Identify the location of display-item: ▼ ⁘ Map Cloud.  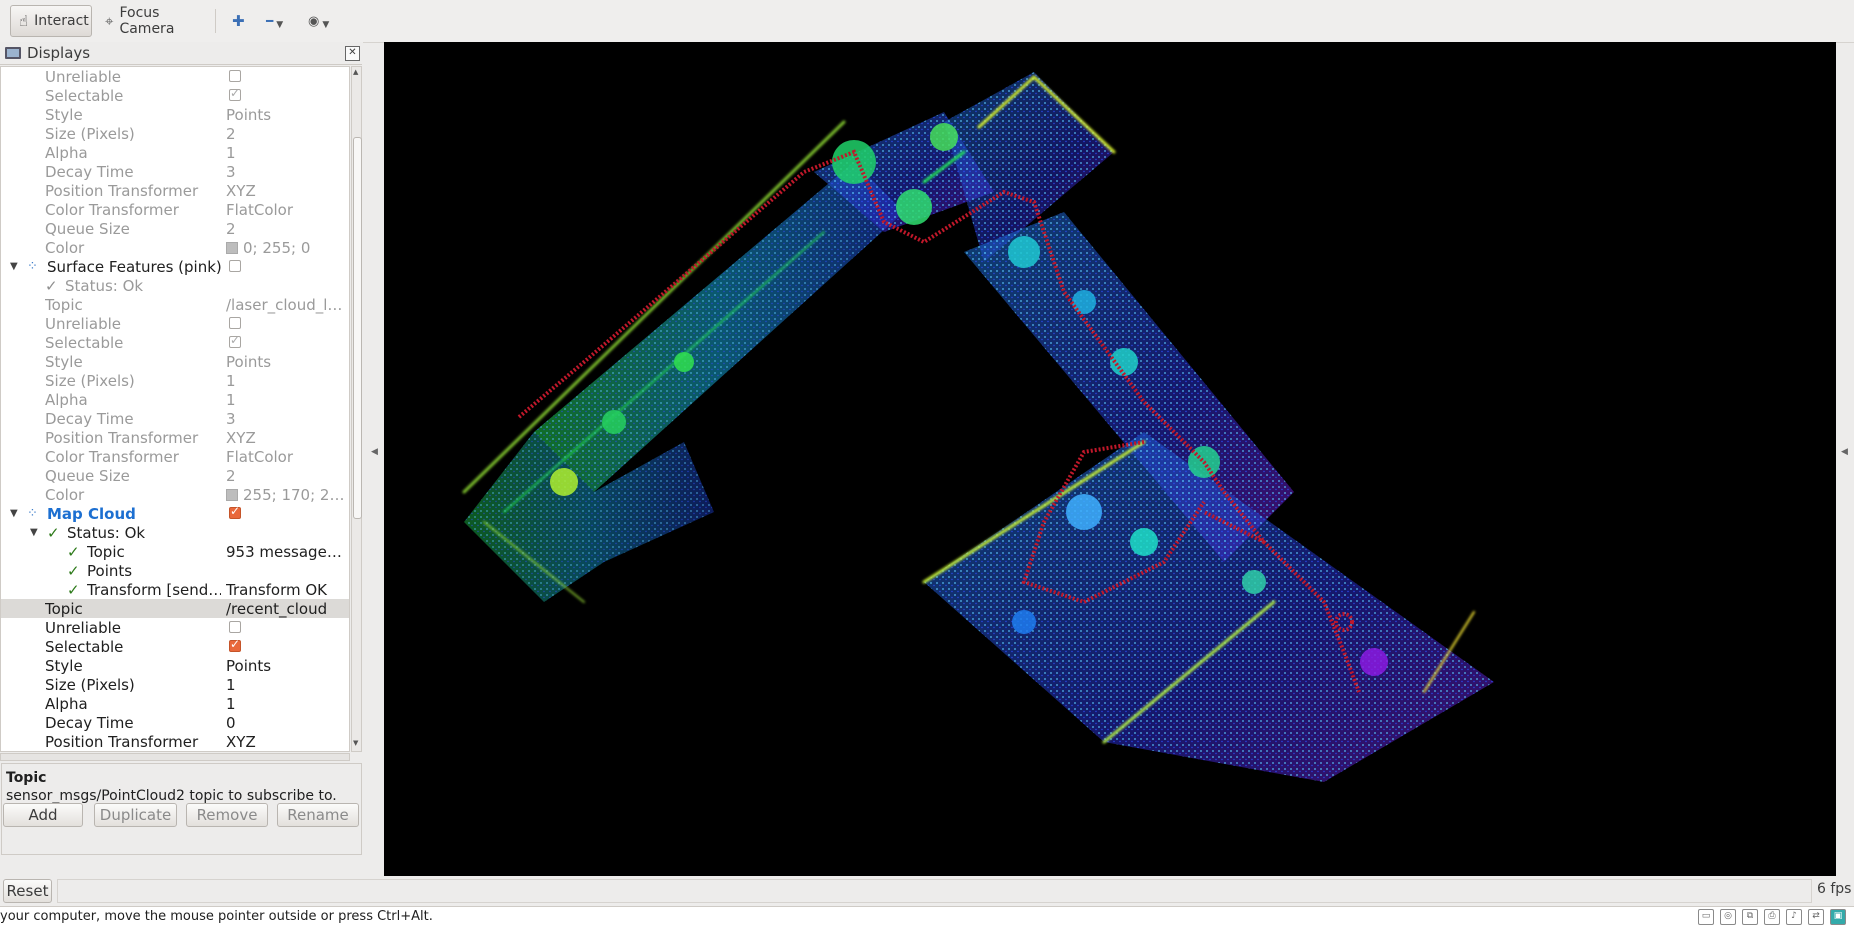
(175, 513).